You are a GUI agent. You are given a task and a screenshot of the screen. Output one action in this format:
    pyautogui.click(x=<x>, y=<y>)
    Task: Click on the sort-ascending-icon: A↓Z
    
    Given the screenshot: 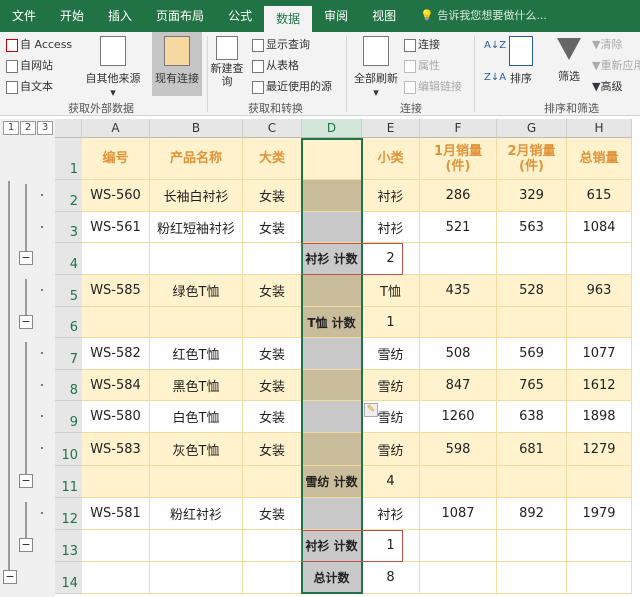 What is the action you would take?
    pyautogui.click(x=495, y=45)
    